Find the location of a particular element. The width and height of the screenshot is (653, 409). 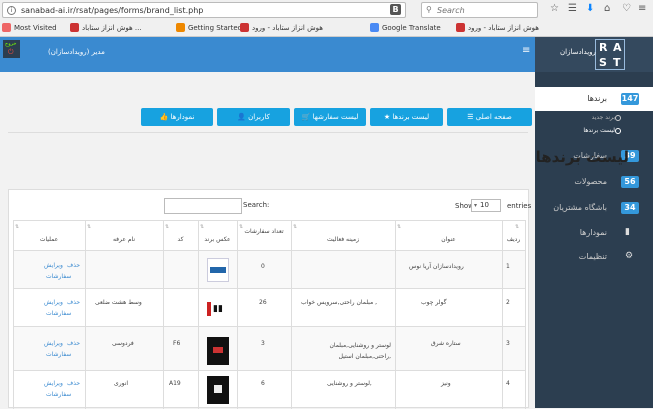

bookmark-google-translate: Google Translate is located at coordinates (405, 27).